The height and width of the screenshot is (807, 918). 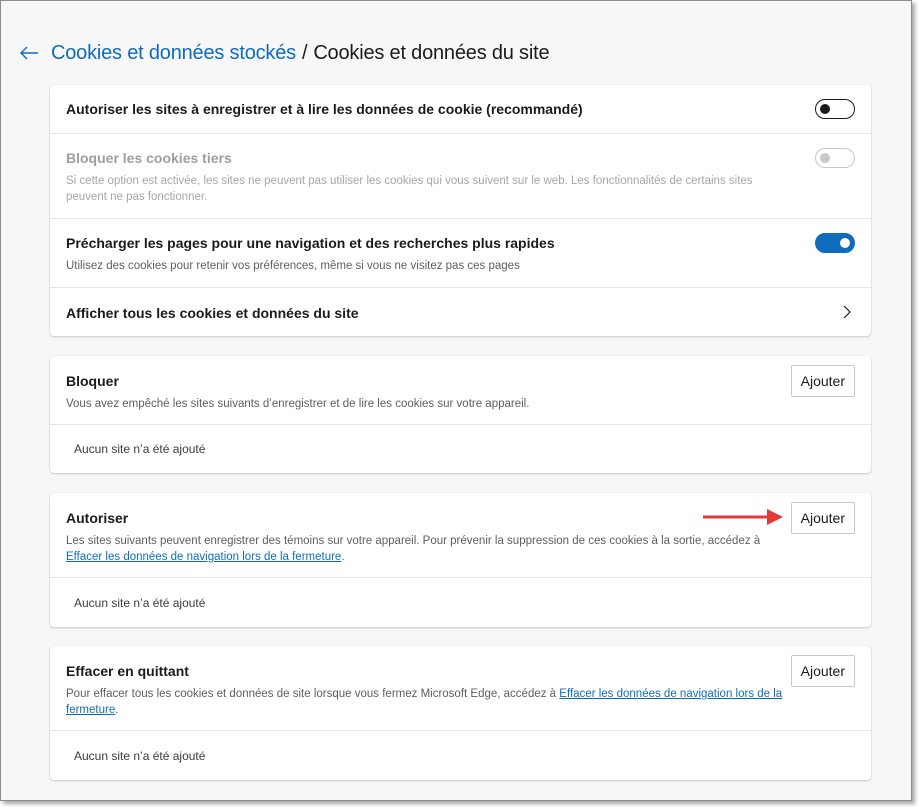 I want to click on chevron-right-icon, so click(x=847, y=312).